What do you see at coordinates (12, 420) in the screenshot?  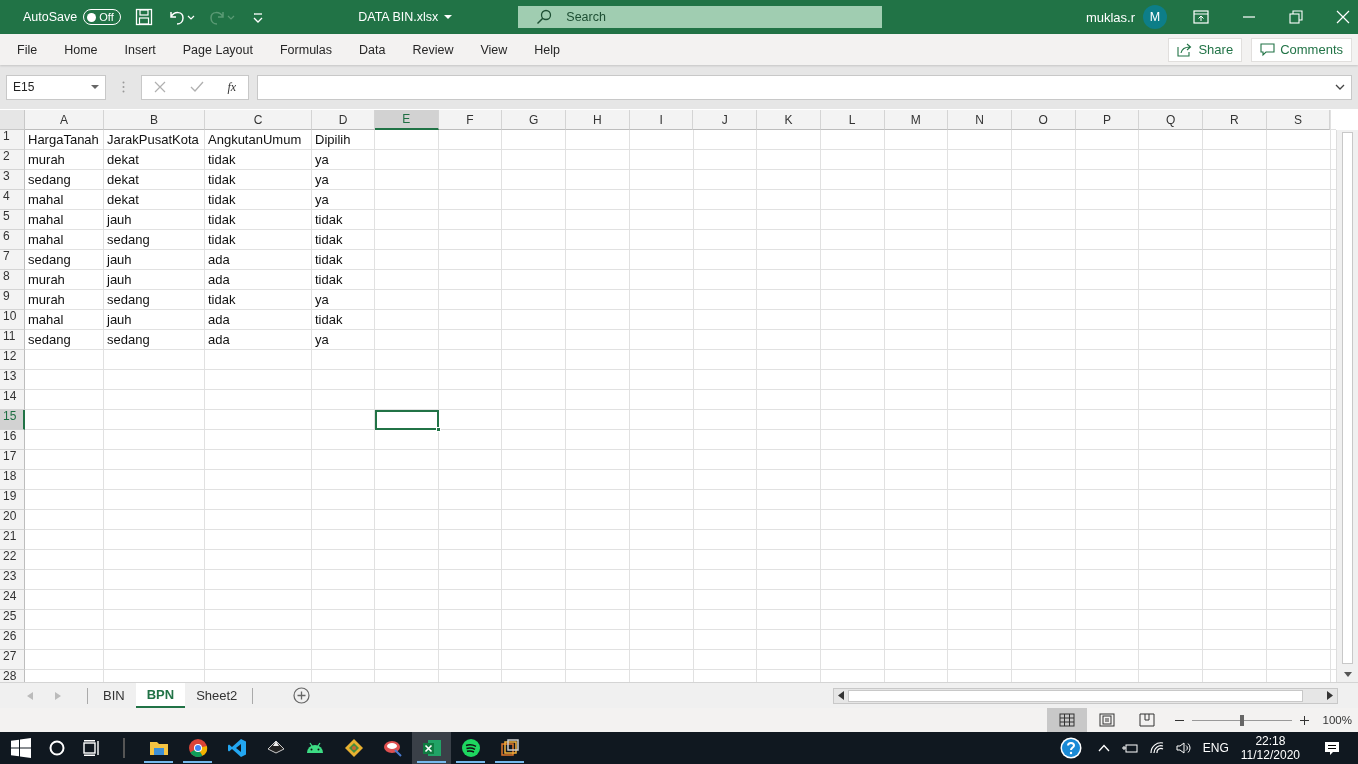 I see `row-header: 15` at bounding box center [12, 420].